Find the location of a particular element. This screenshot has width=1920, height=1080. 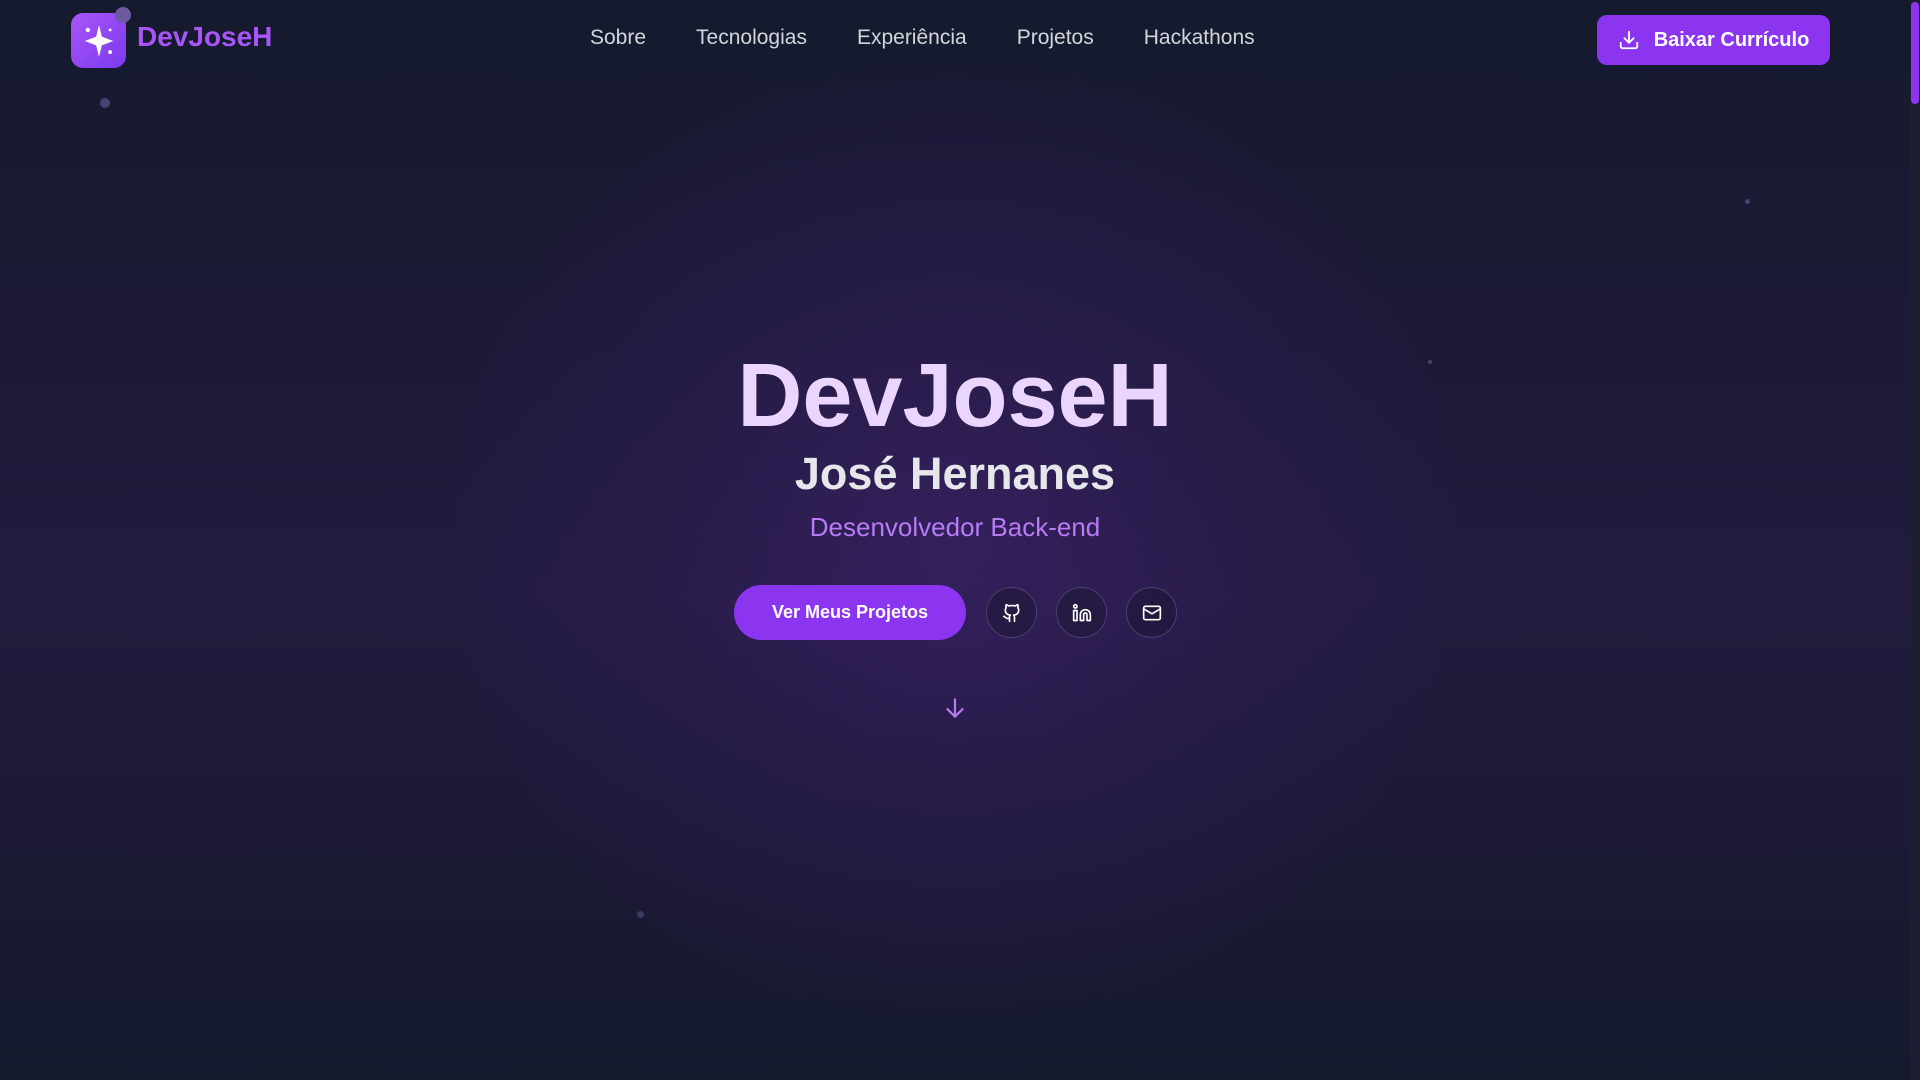

linkedin-icon is located at coordinates (1081, 612).